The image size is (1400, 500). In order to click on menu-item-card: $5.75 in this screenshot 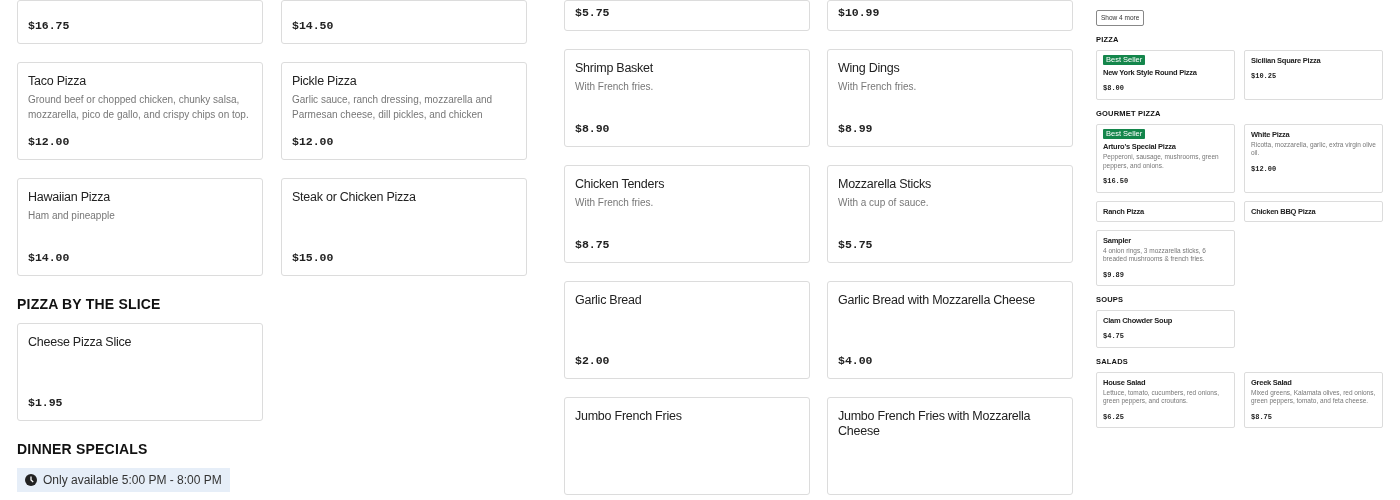, I will do `click(687, 15)`.